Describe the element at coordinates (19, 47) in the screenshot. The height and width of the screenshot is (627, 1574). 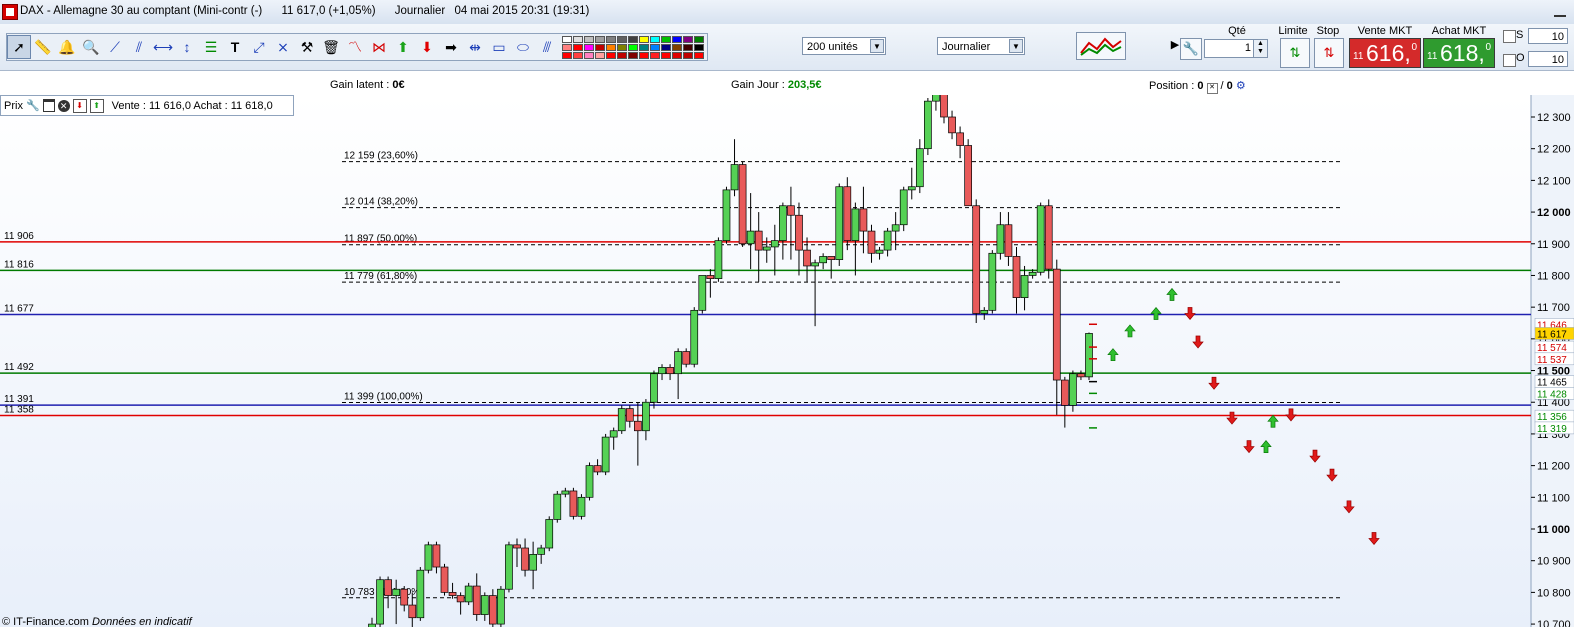
I see `cursor-icon: ➚` at that location.